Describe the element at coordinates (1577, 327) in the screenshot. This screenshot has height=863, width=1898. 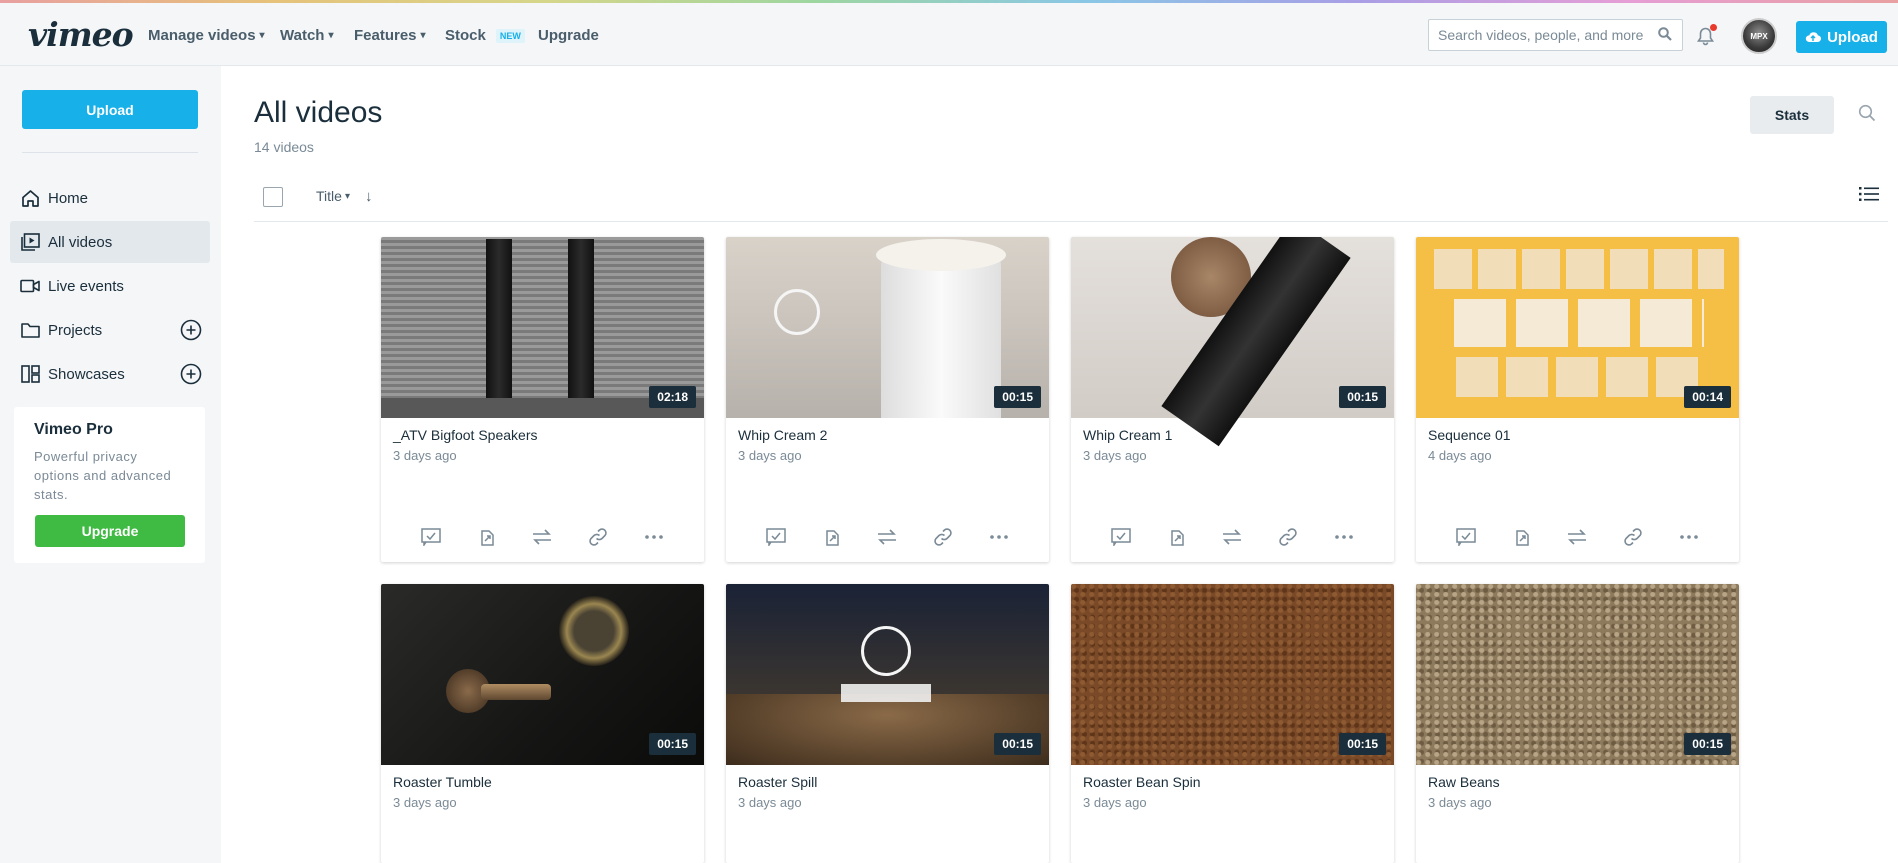
I see `video-thumbnail: 00:14` at that location.